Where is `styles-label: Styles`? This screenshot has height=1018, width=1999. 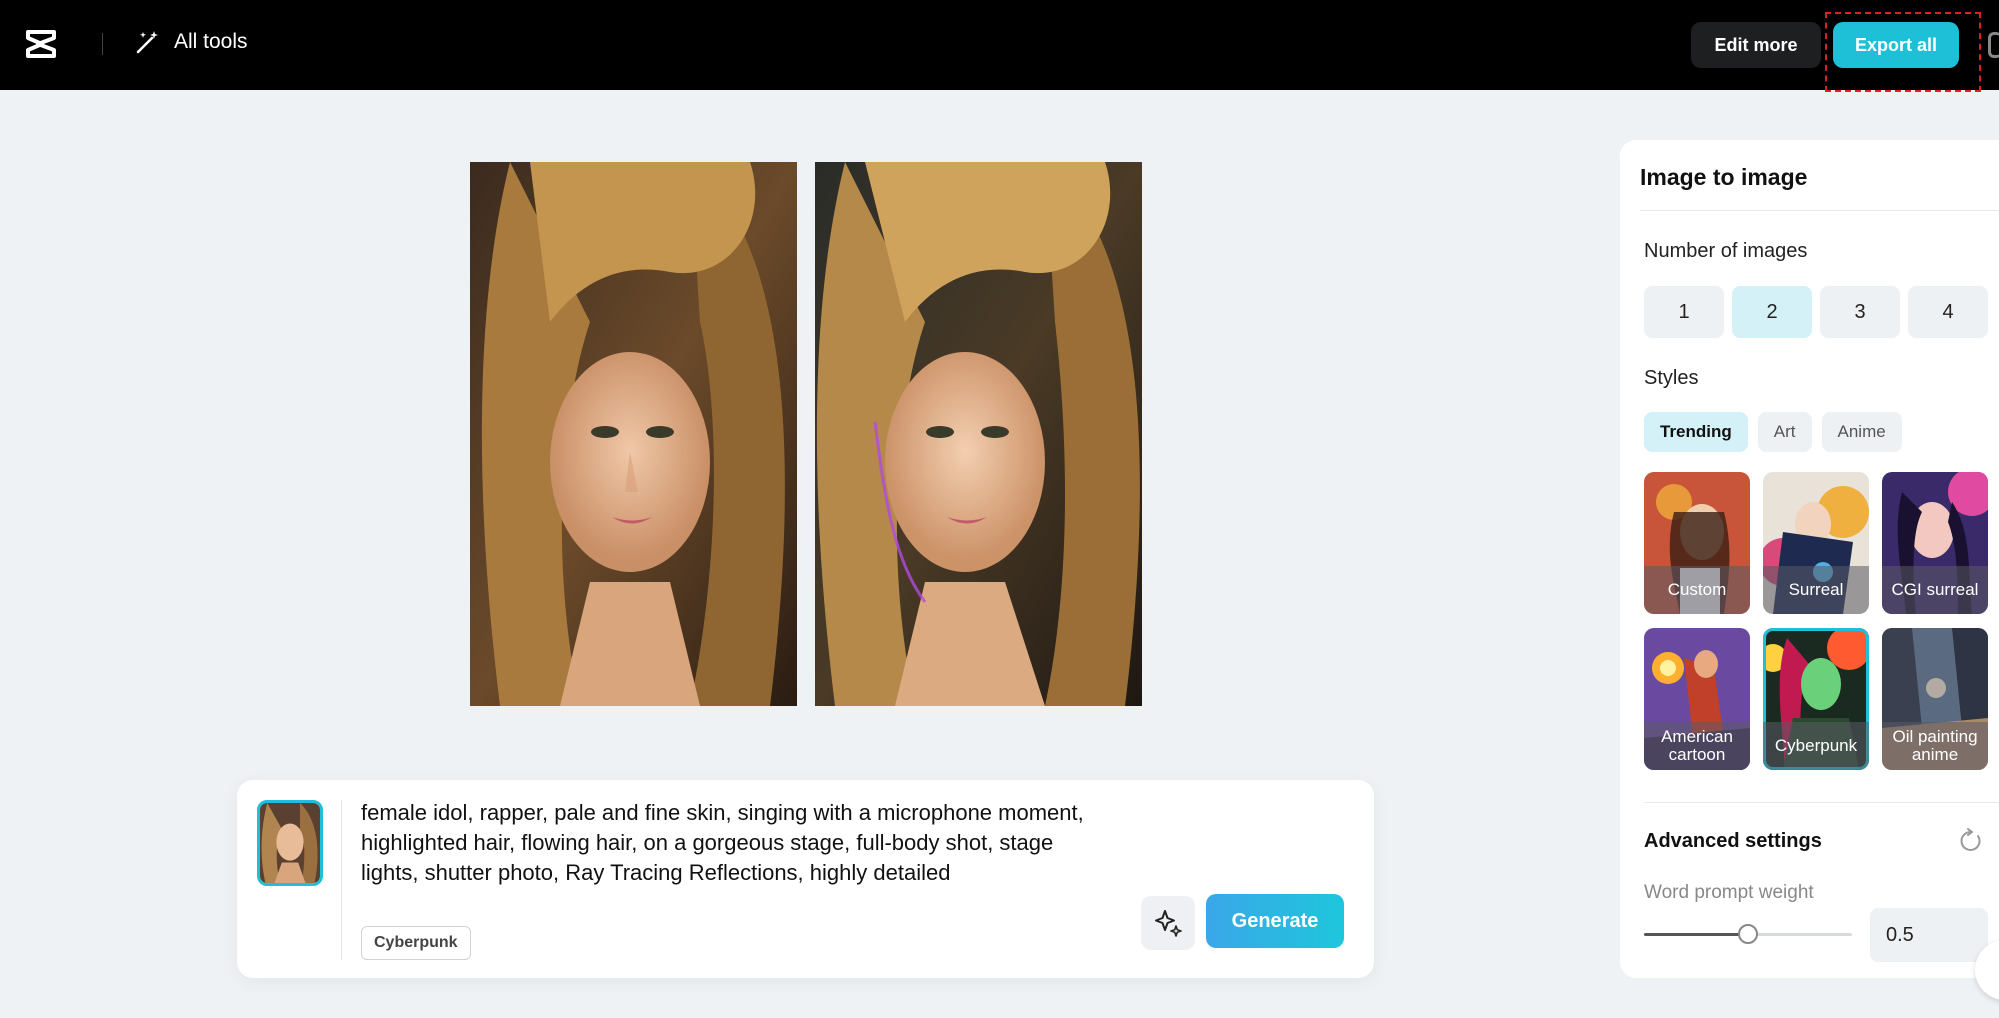 styles-label: Styles is located at coordinates (1671, 378).